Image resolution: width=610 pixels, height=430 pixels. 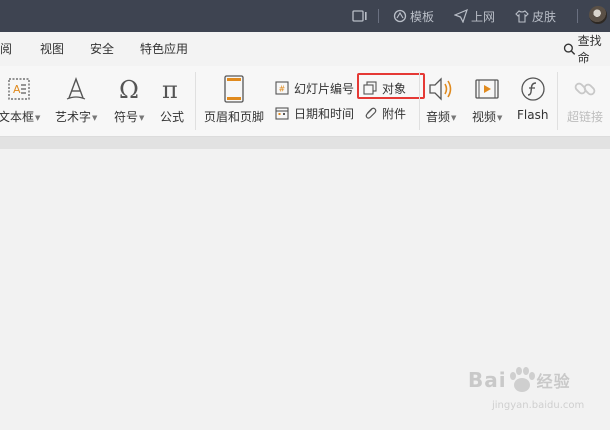 I want to click on attachment-label: 附件, so click(x=394, y=113).